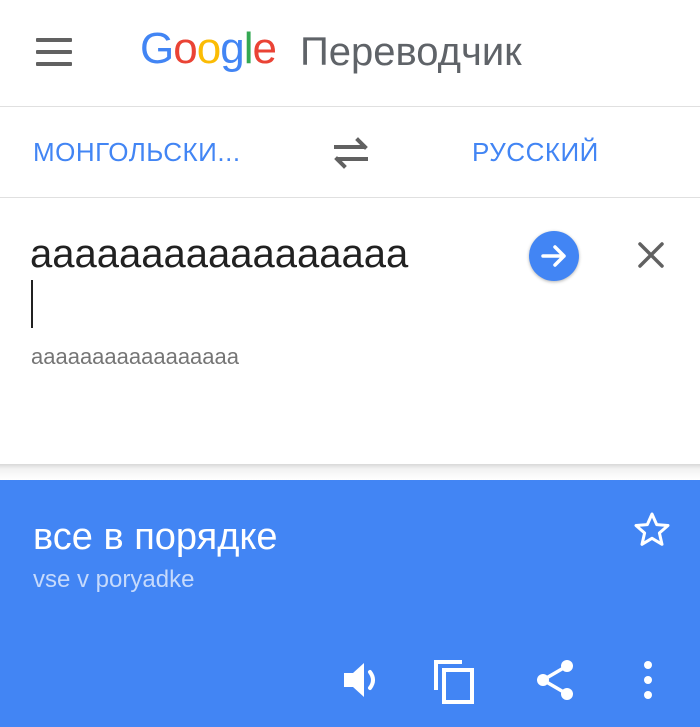 The width and height of the screenshot is (700, 727). Describe the element at coordinates (232, 48) in the screenshot. I see `logo-letter-g2: g` at that location.